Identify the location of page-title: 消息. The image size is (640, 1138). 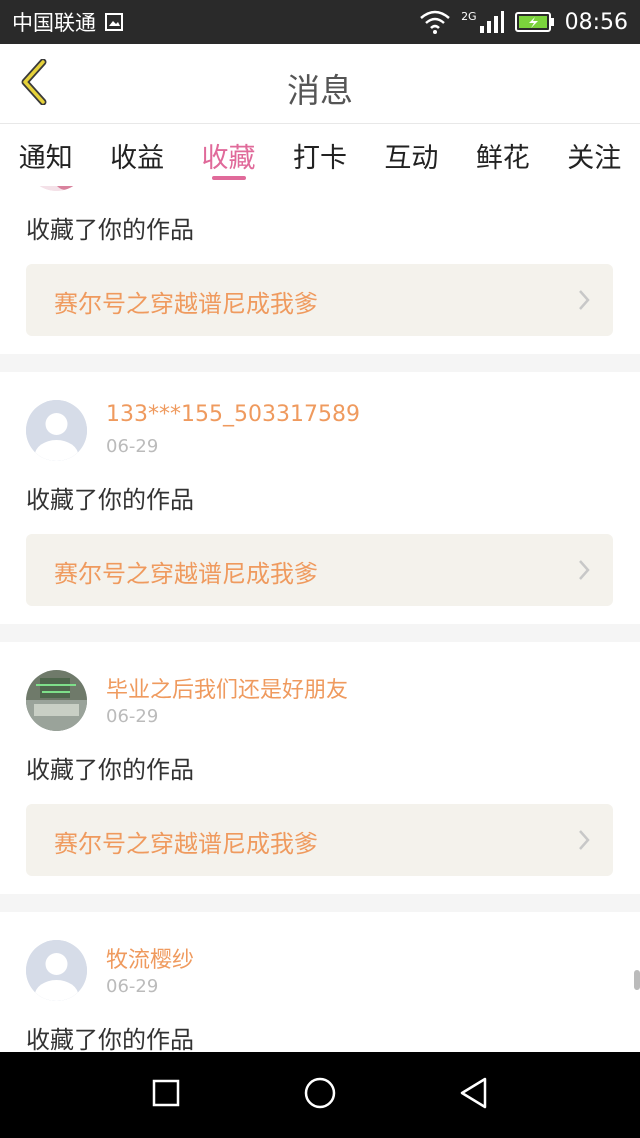
(320, 90).